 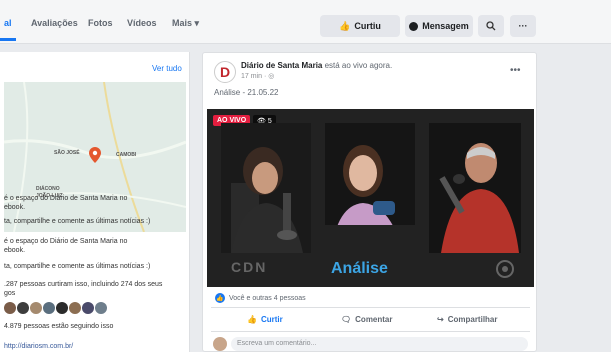 I want to click on liked-label: Curtiu, so click(x=367, y=26).